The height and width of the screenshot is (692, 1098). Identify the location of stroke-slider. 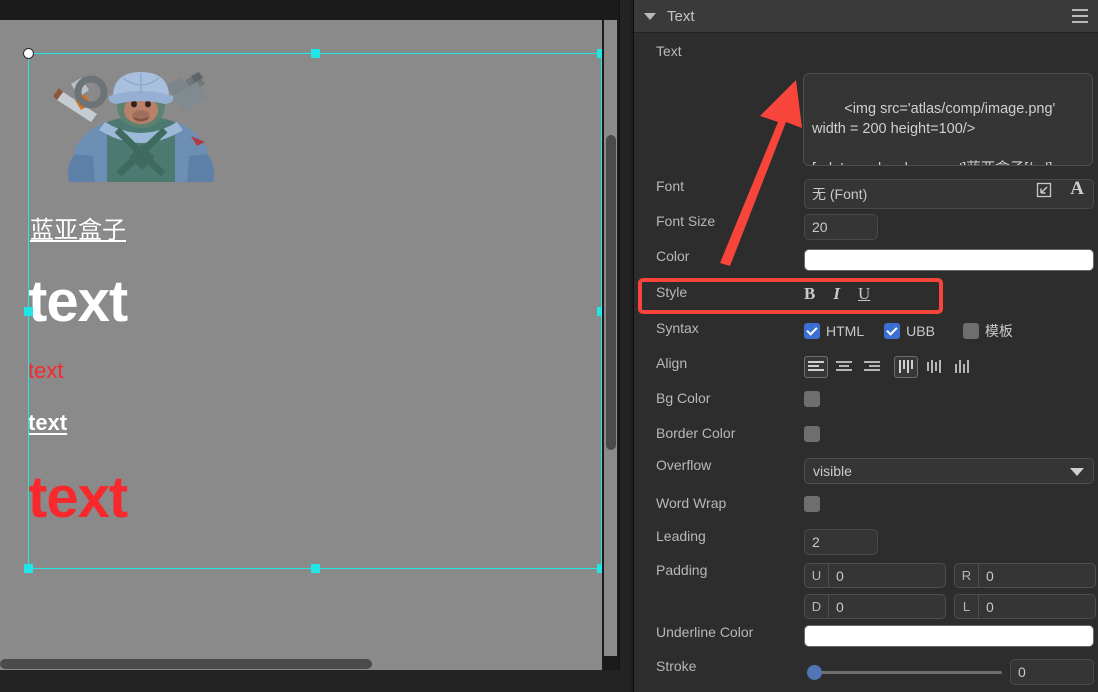
(903, 672).